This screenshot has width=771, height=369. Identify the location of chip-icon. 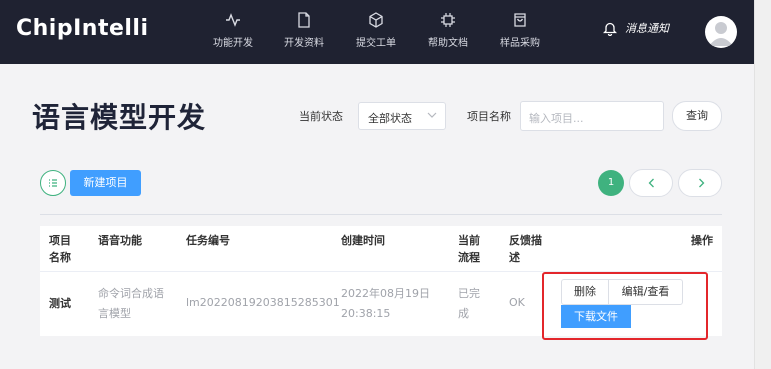
(448, 20).